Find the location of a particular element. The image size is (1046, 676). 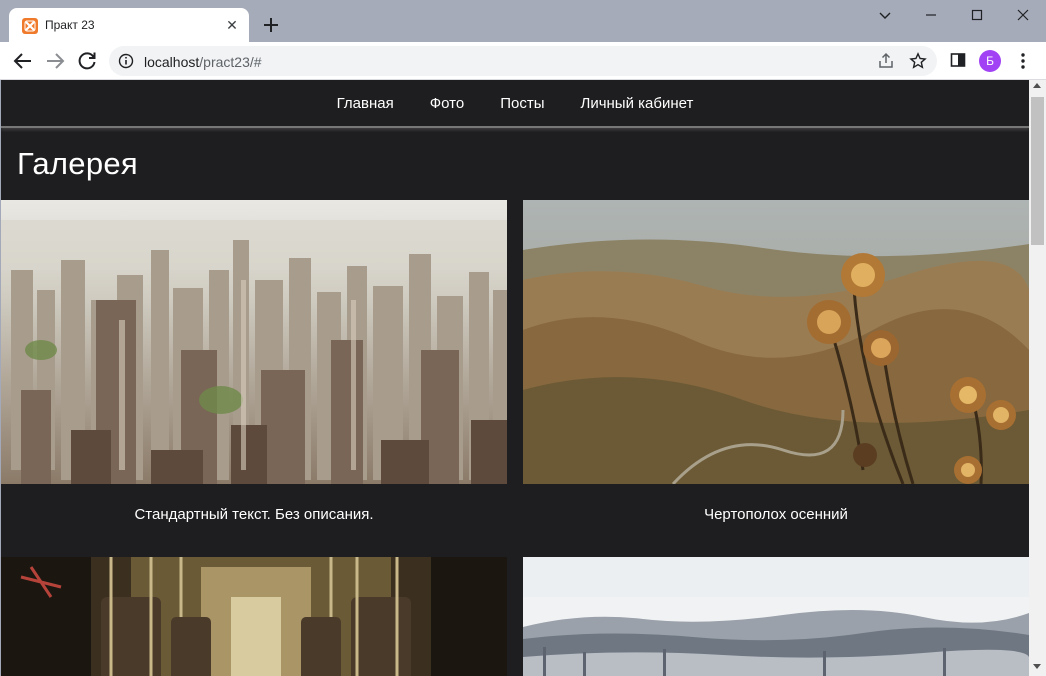

scroll-up-arrow-icon is located at coordinates (1037, 85).